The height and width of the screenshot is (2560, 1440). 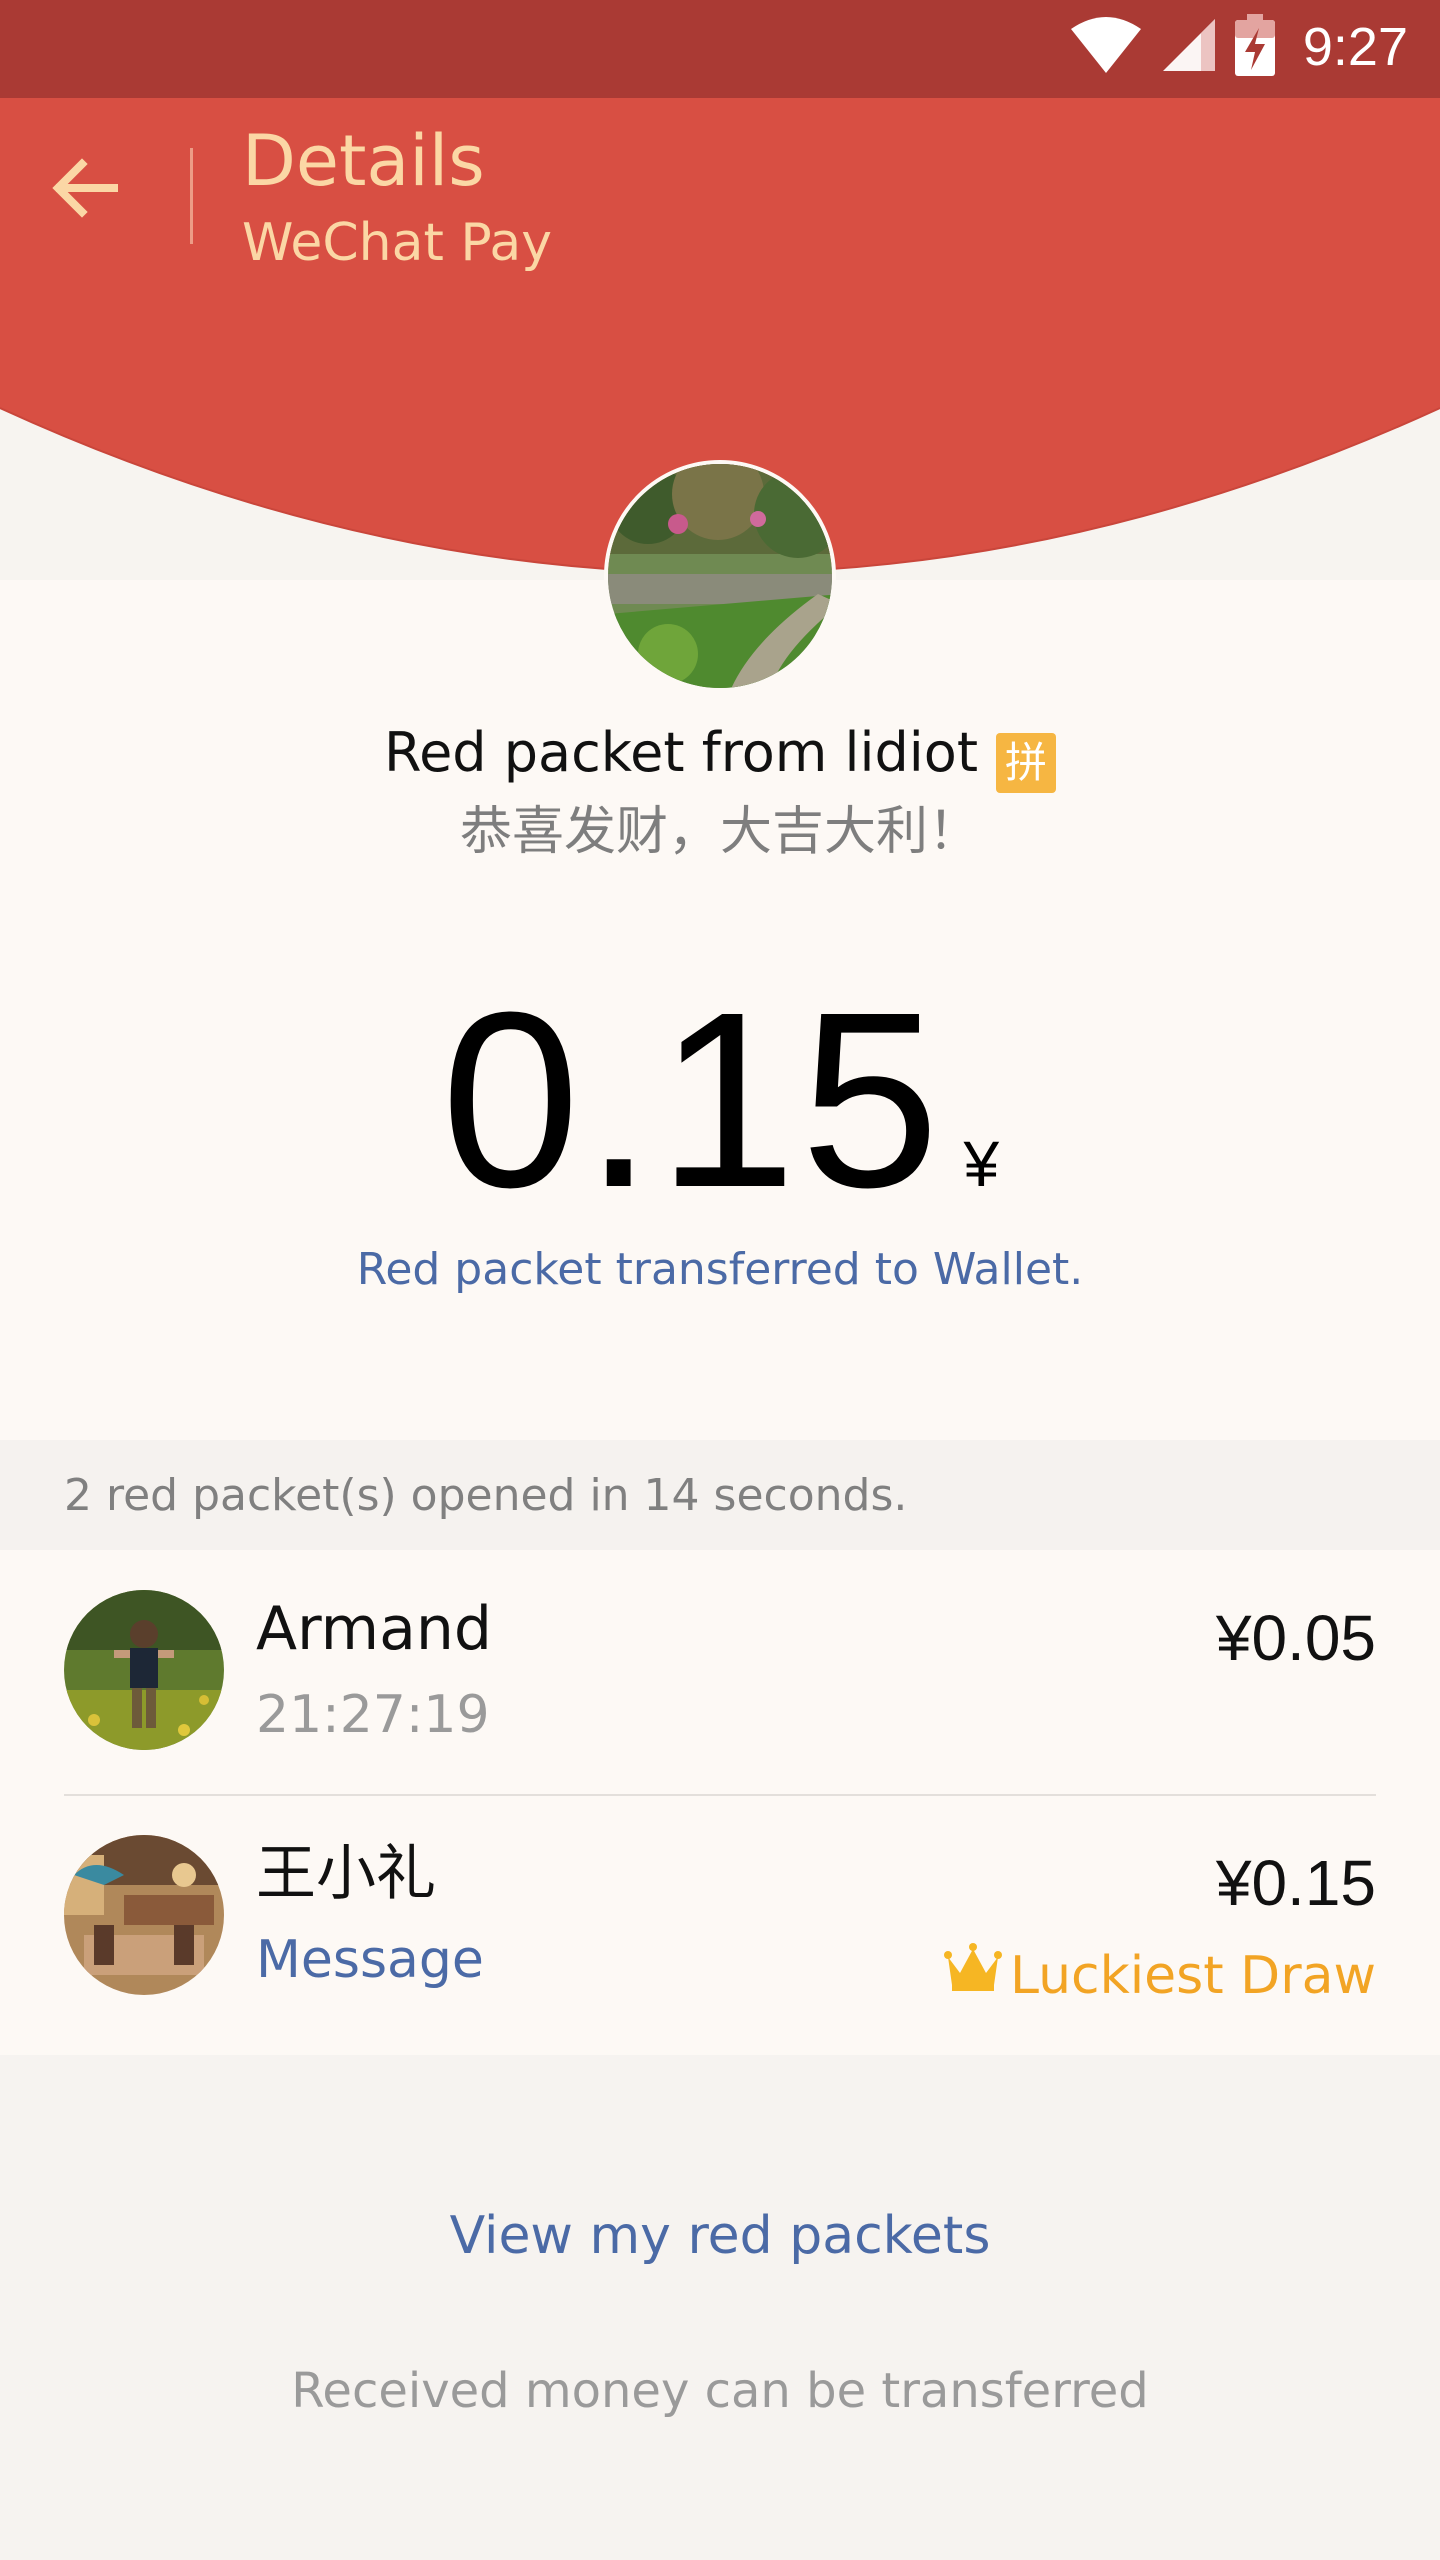 What do you see at coordinates (373, 1715) in the screenshot?
I see `recipient-time: 21:27:19` at bounding box center [373, 1715].